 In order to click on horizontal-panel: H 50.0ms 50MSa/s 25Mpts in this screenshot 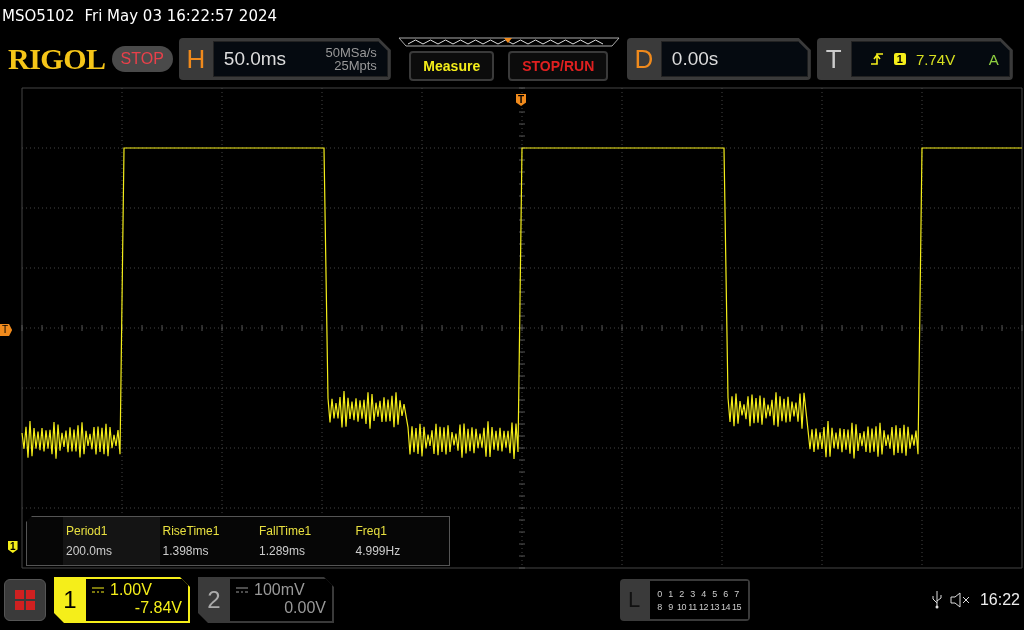, I will do `click(284, 59)`.